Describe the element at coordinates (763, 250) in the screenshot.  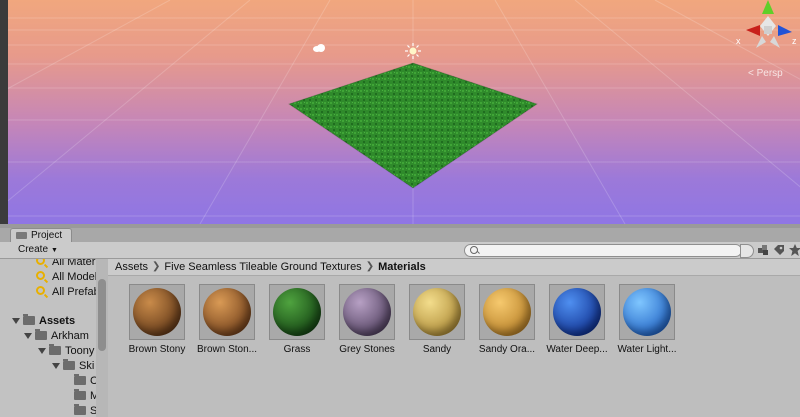
I see `filter-by-type-icon` at that location.